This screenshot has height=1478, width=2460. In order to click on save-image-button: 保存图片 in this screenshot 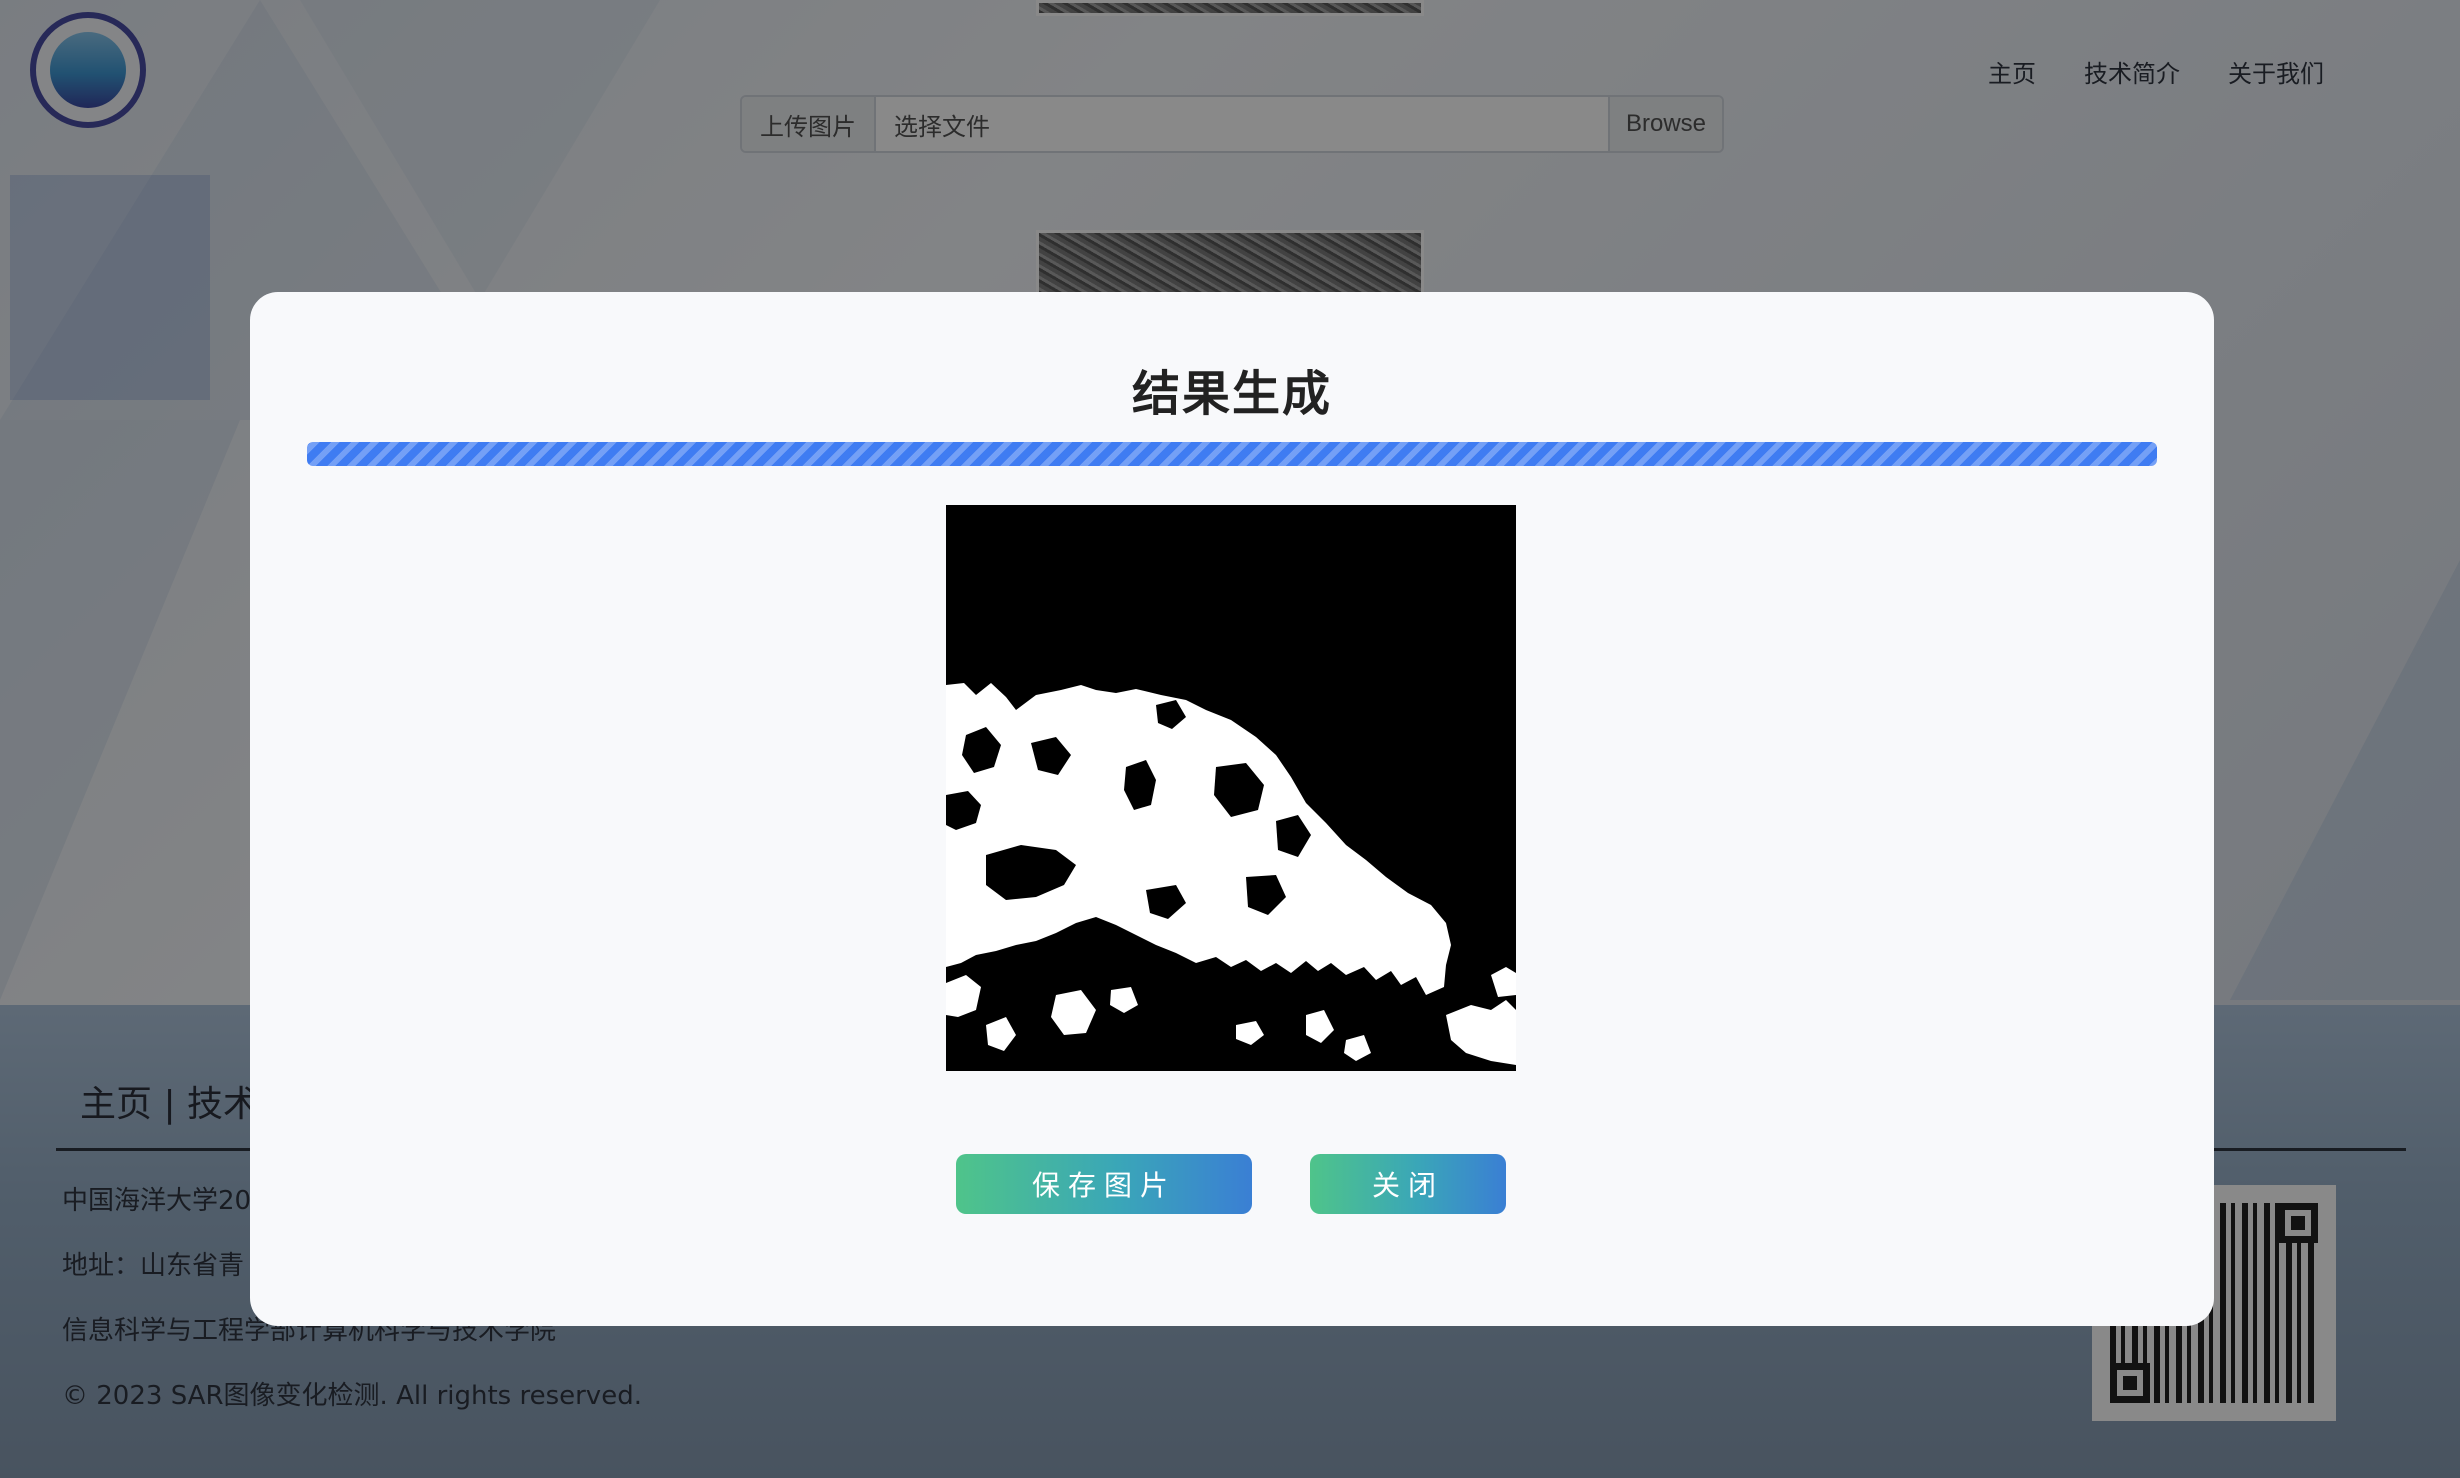, I will do `click(1104, 1184)`.